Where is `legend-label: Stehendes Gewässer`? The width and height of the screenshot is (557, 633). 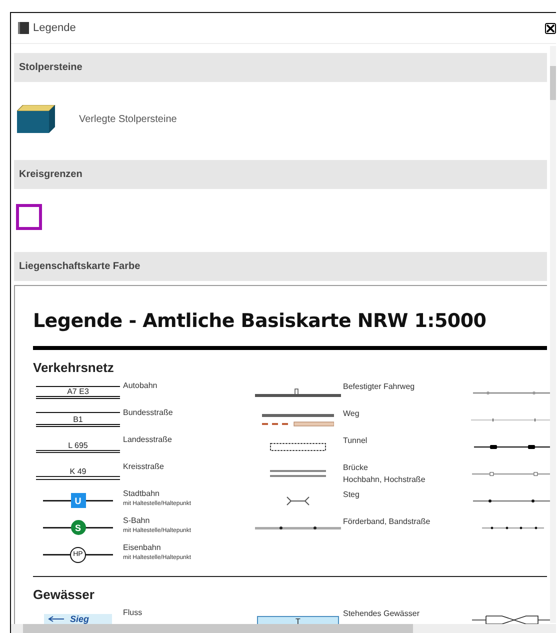 legend-label: Stehendes Gewässer is located at coordinates (381, 614).